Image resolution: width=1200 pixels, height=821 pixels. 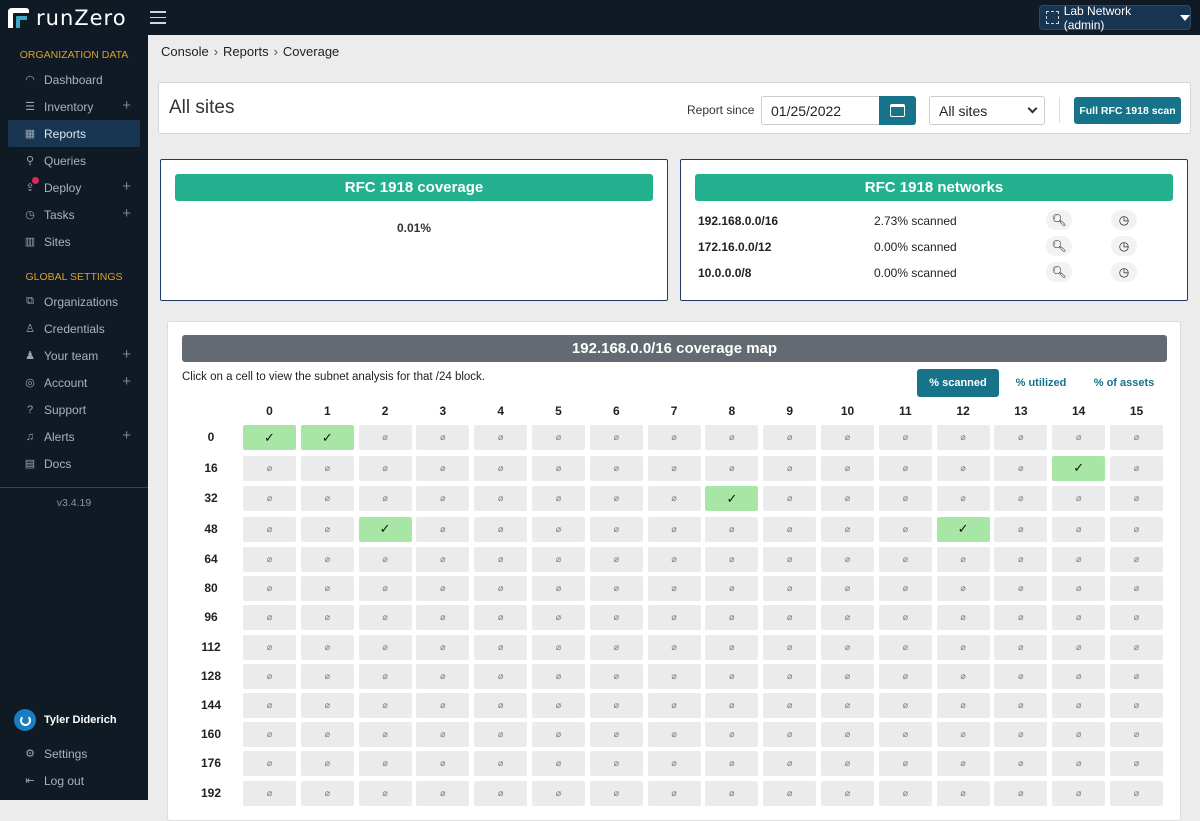 I want to click on sidebar-item-sites: ▥ Sites, so click(x=74, y=241).